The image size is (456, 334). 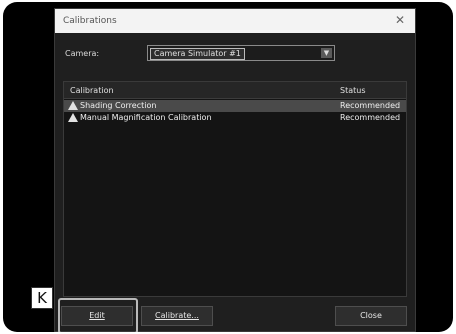 What do you see at coordinates (92, 90) in the screenshot?
I see `column-header-calibration: Calibration` at bounding box center [92, 90].